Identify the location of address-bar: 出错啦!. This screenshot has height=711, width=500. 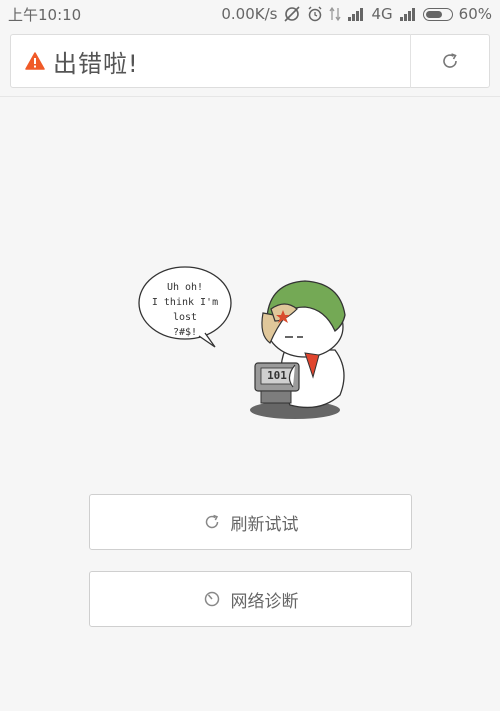
(250, 61).